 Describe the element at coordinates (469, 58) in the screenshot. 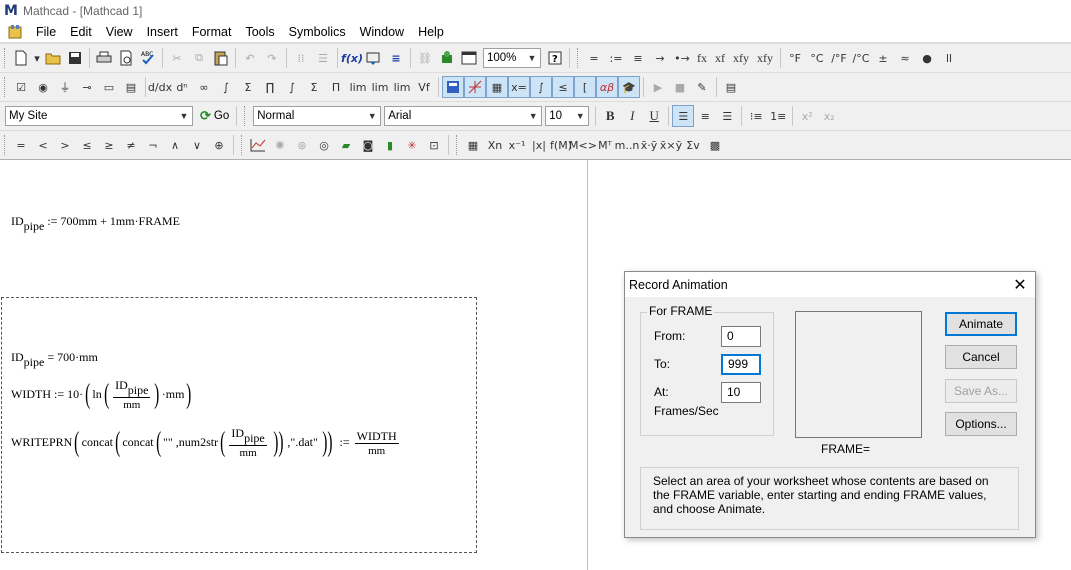

I see `resource-center-icon` at that location.